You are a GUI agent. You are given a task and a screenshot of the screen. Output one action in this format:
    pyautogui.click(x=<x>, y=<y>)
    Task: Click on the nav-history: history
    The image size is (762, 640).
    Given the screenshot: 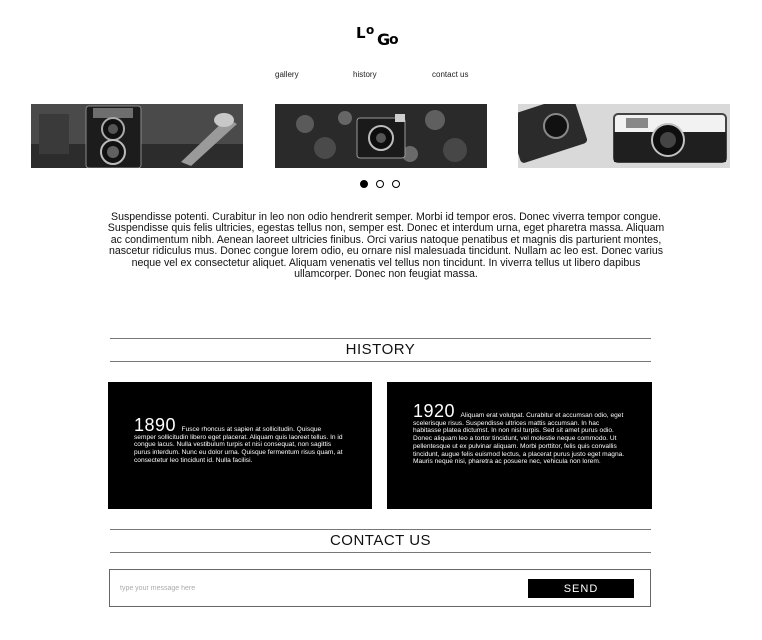 What is the action you would take?
    pyautogui.click(x=365, y=75)
    